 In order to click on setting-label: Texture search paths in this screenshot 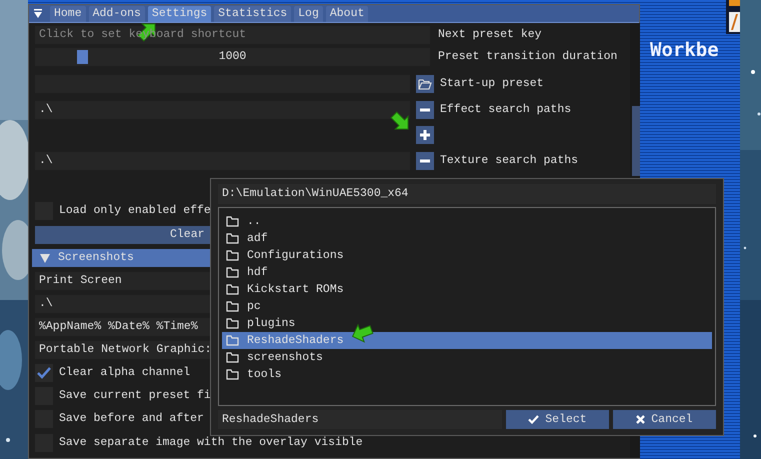, I will do `click(509, 161)`.